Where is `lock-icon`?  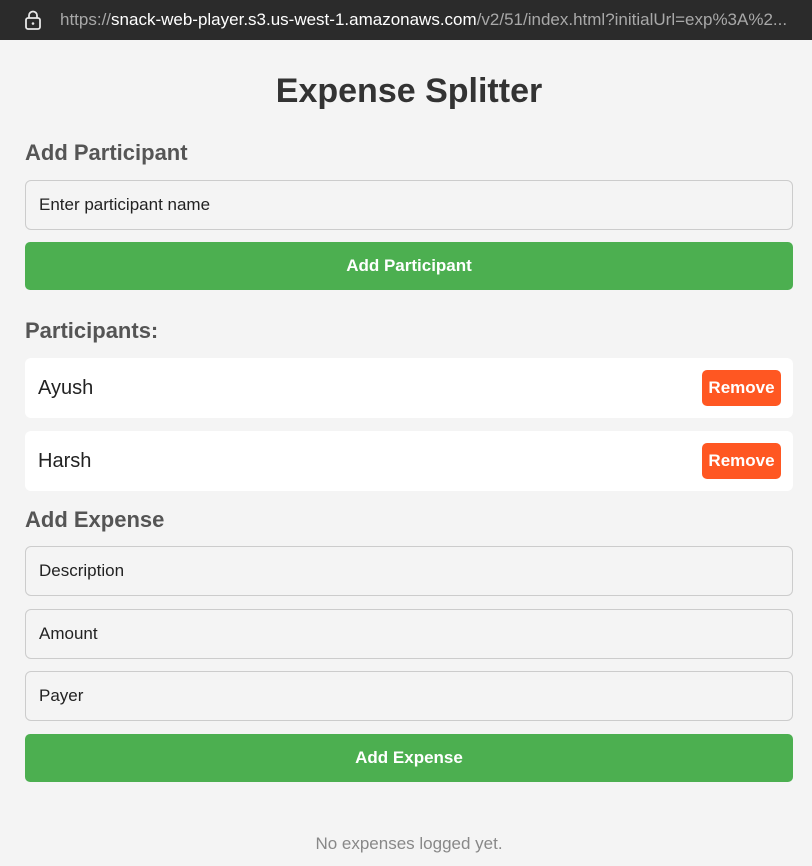
lock-icon is located at coordinates (33, 20).